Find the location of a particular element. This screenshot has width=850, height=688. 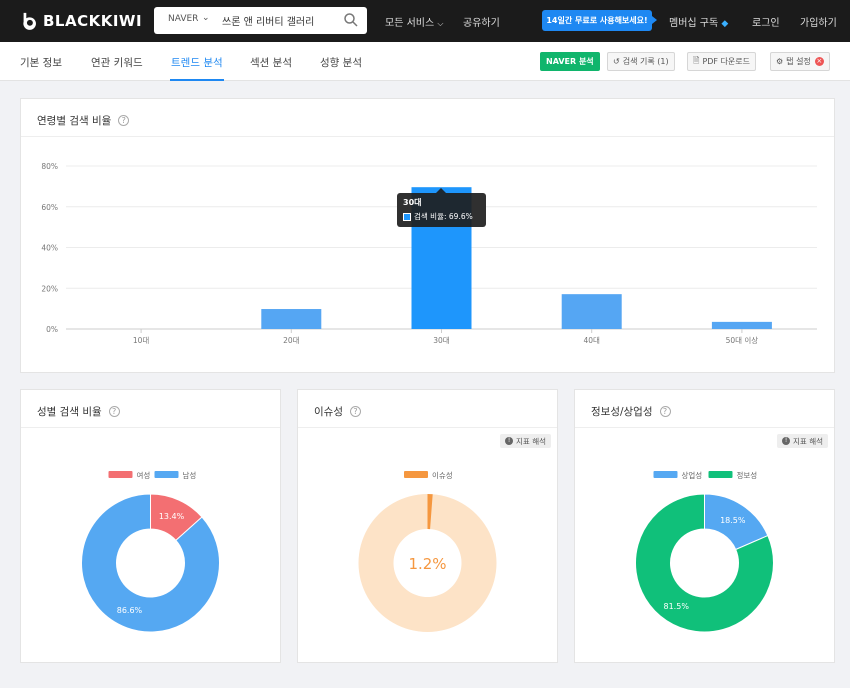

chevron-down-icon: ⌵ is located at coordinates (440, 23).